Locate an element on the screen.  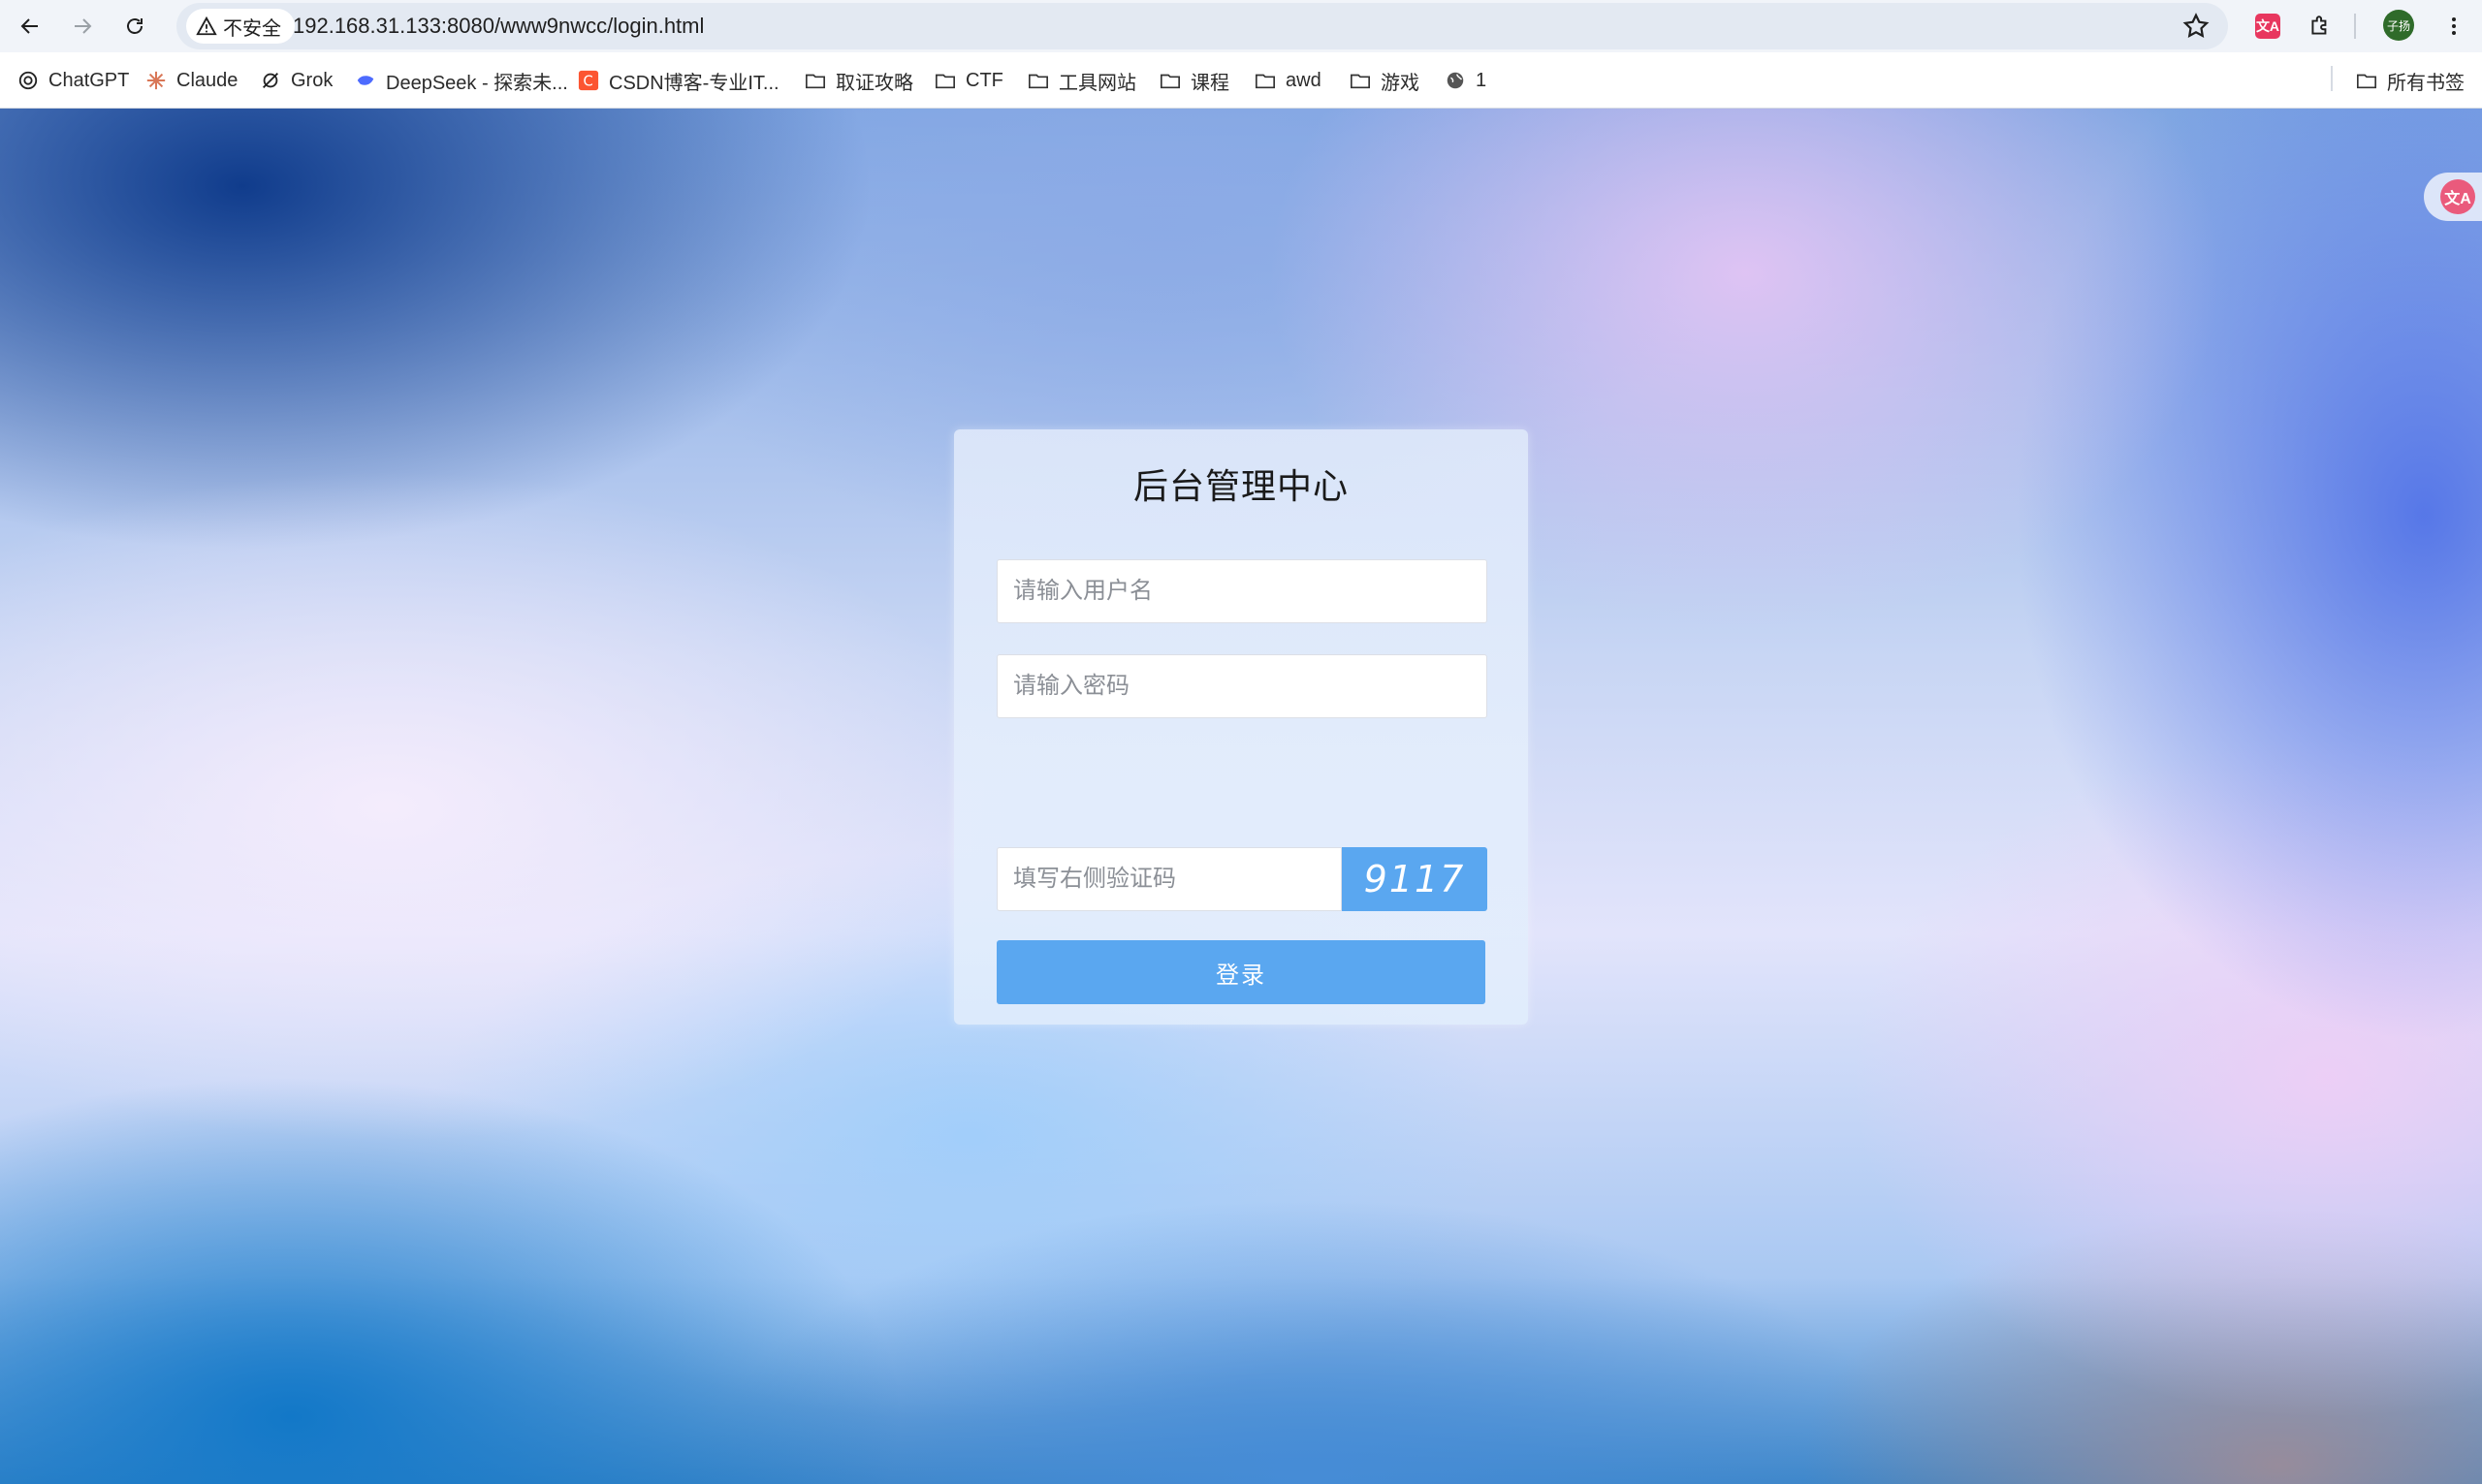
toolbar-divider is located at coordinates (2355, 26).